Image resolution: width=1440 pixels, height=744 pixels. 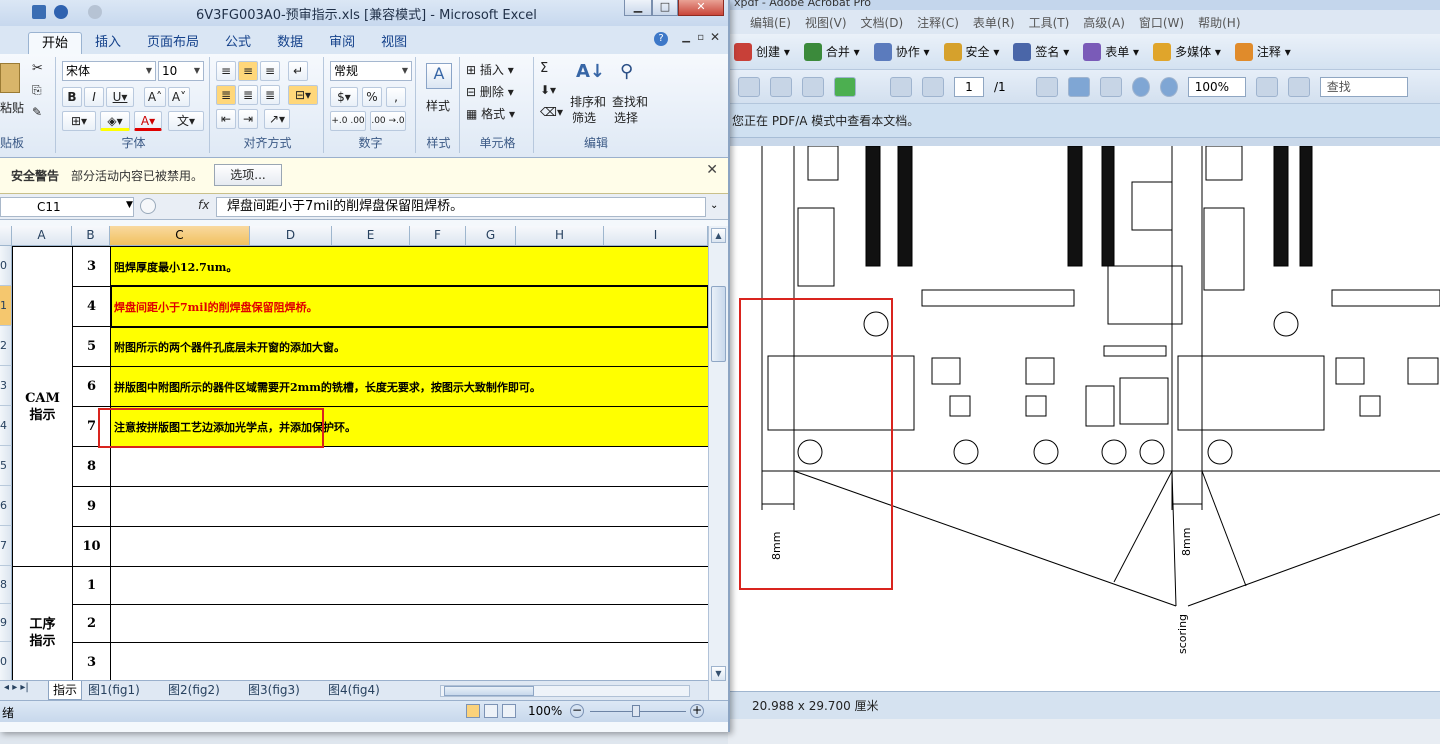 What do you see at coordinates (12, 107) in the screenshot?
I see `paste-label: 粘贴` at bounding box center [12, 107].